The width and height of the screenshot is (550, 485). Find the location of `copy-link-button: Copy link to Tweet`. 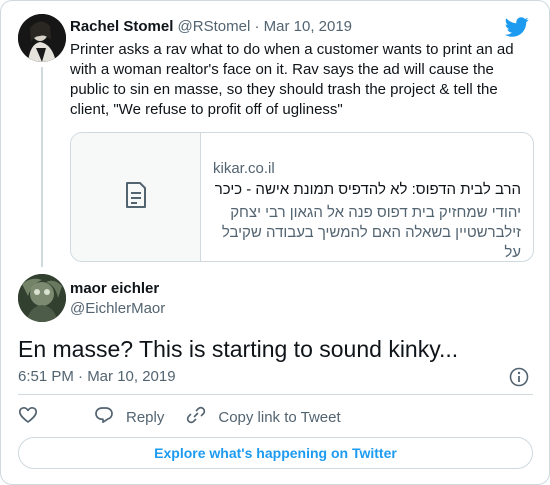

copy-link-button: Copy link to Tweet is located at coordinates (263, 417).